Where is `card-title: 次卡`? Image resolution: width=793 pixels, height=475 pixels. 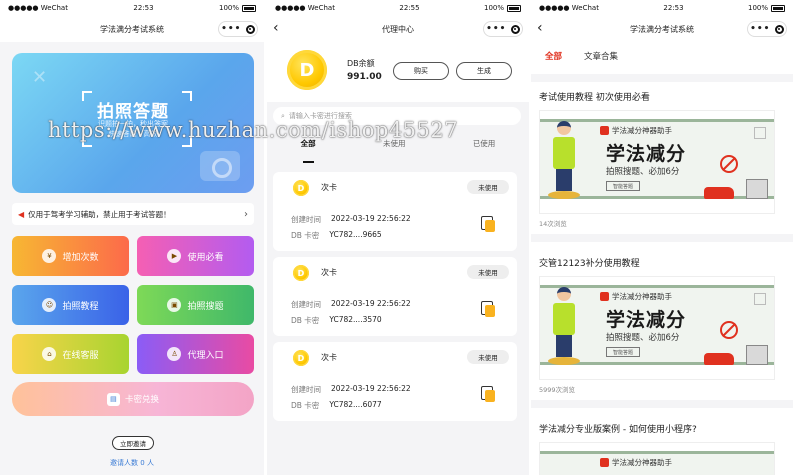 card-title: 次卡 is located at coordinates (329, 357).